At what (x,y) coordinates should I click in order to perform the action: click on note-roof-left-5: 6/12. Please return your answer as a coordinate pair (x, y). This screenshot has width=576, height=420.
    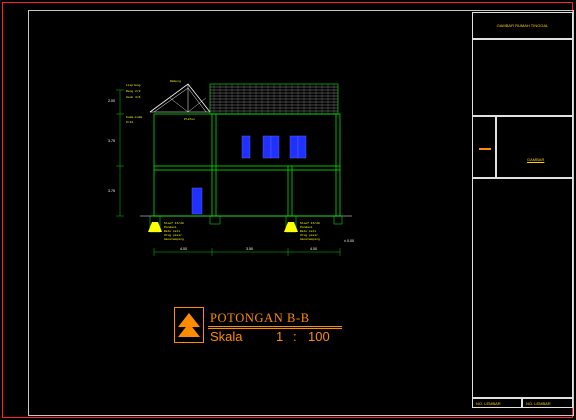
    Looking at the image, I should click on (129, 122).